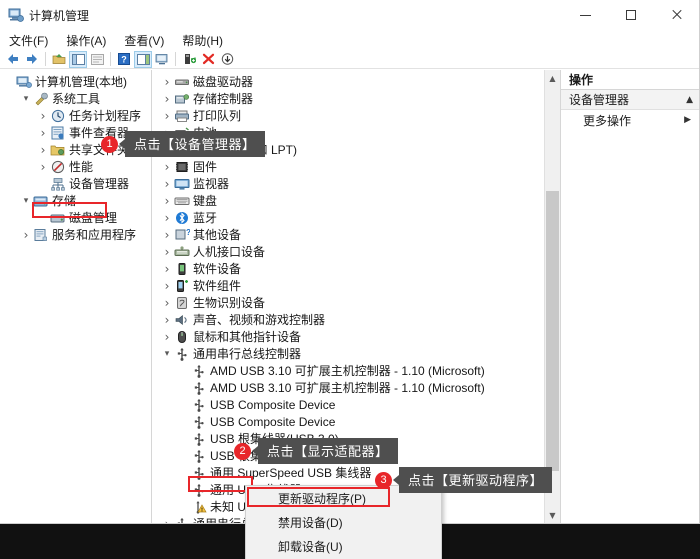 The height and width of the screenshot is (559, 700). Describe the element at coordinates (28, 40) in the screenshot. I see `menu-file: 文件(F)` at that location.